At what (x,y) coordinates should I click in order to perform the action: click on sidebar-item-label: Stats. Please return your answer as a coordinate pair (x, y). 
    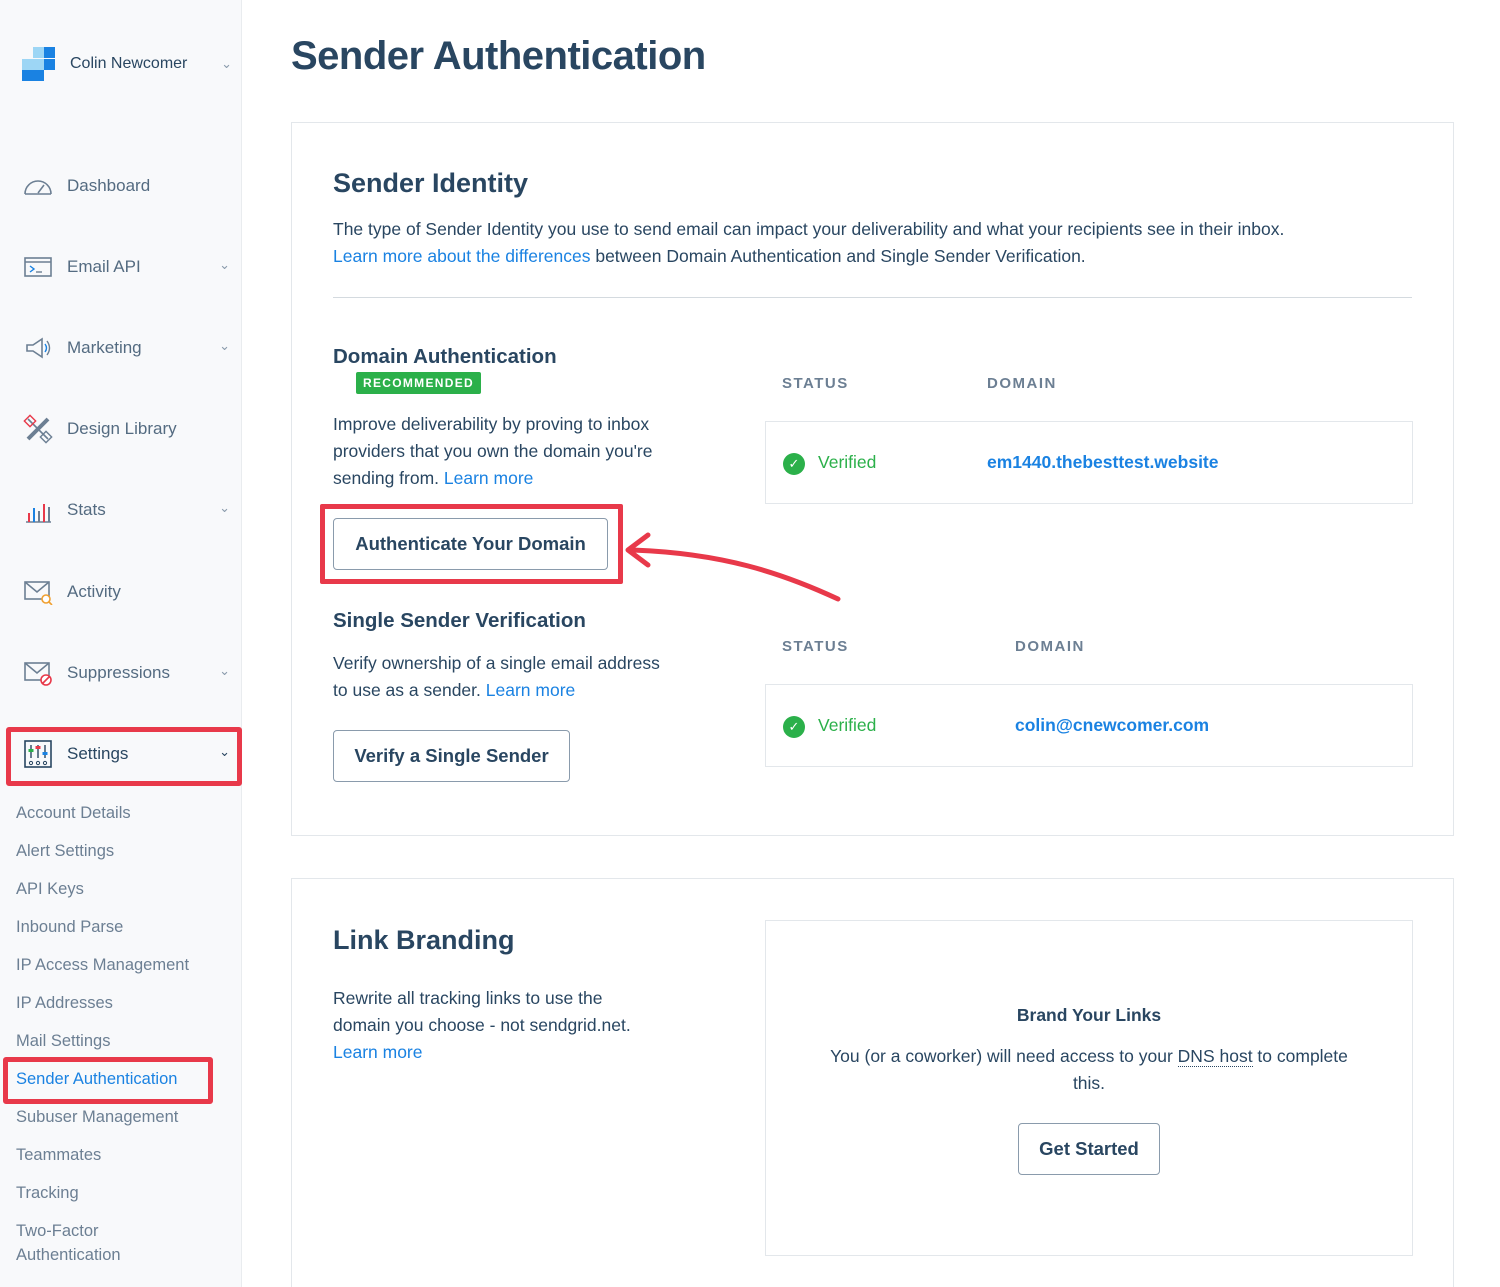
    Looking at the image, I should click on (150, 510).